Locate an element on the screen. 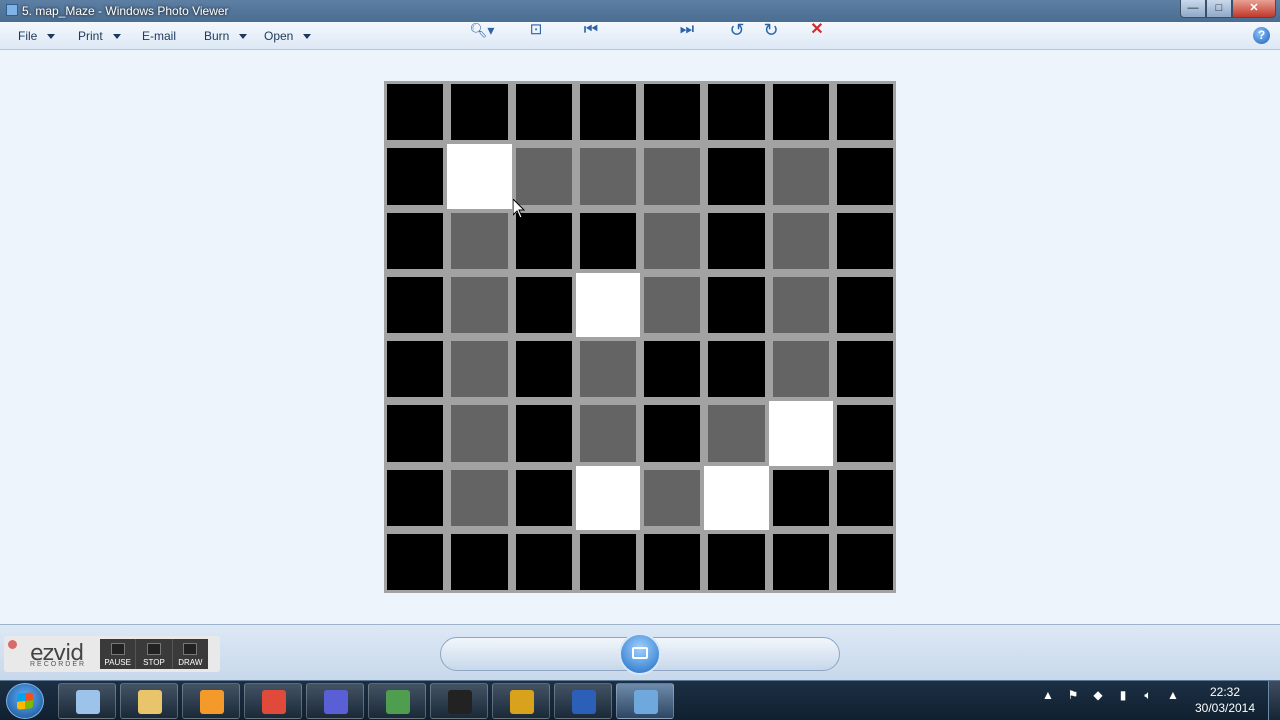  menu-print: Print is located at coordinates (99, 36).